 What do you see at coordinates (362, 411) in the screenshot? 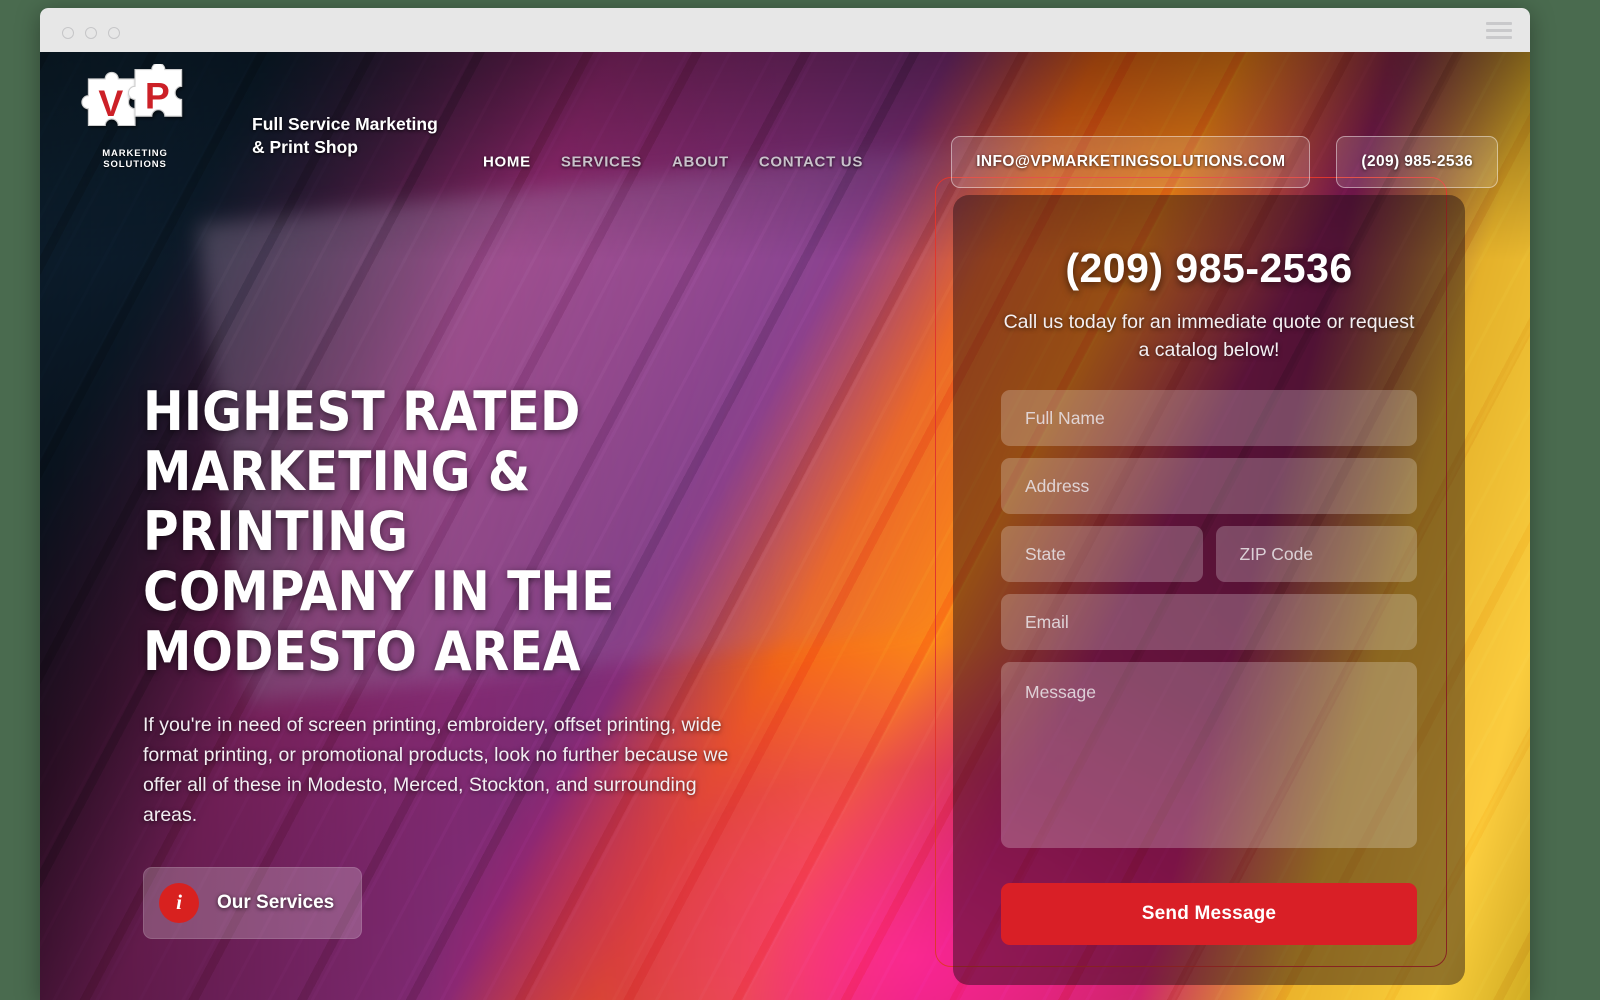
I see `headline-line-1: HIGHEST RATED` at bounding box center [362, 411].